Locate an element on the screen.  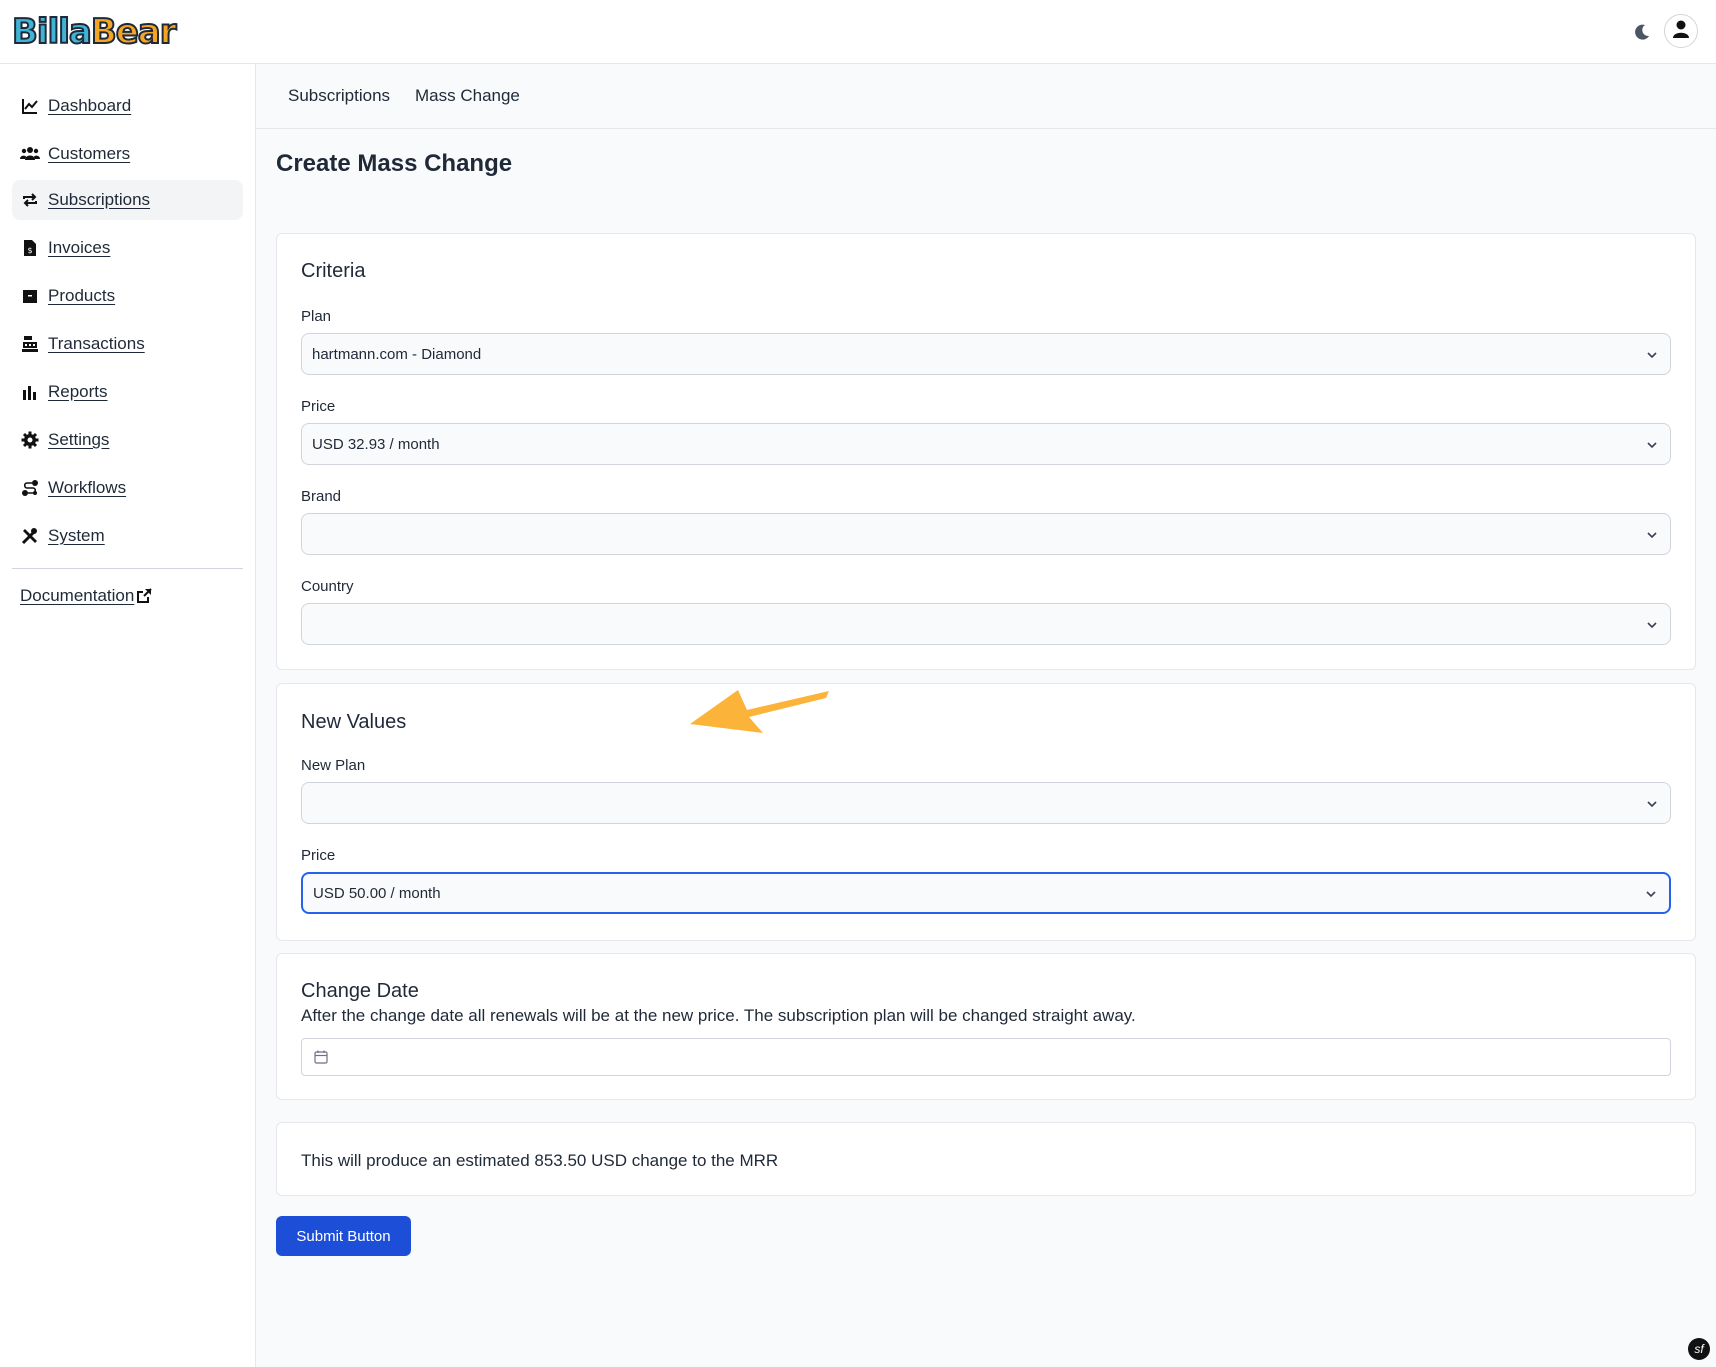
box-icon is located at coordinates (30, 296).